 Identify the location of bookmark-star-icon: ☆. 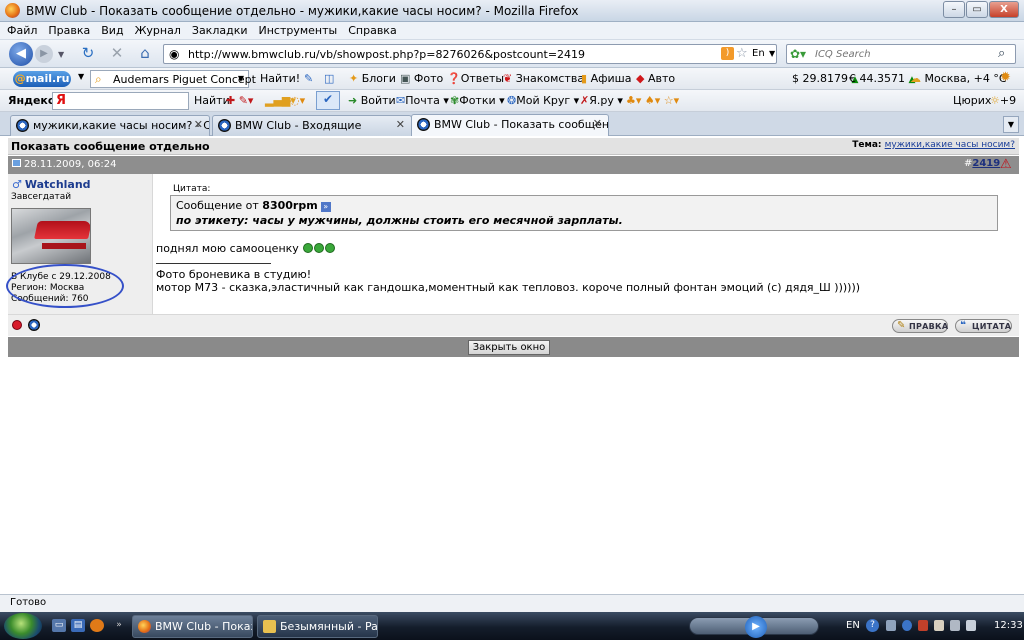
(742, 53).